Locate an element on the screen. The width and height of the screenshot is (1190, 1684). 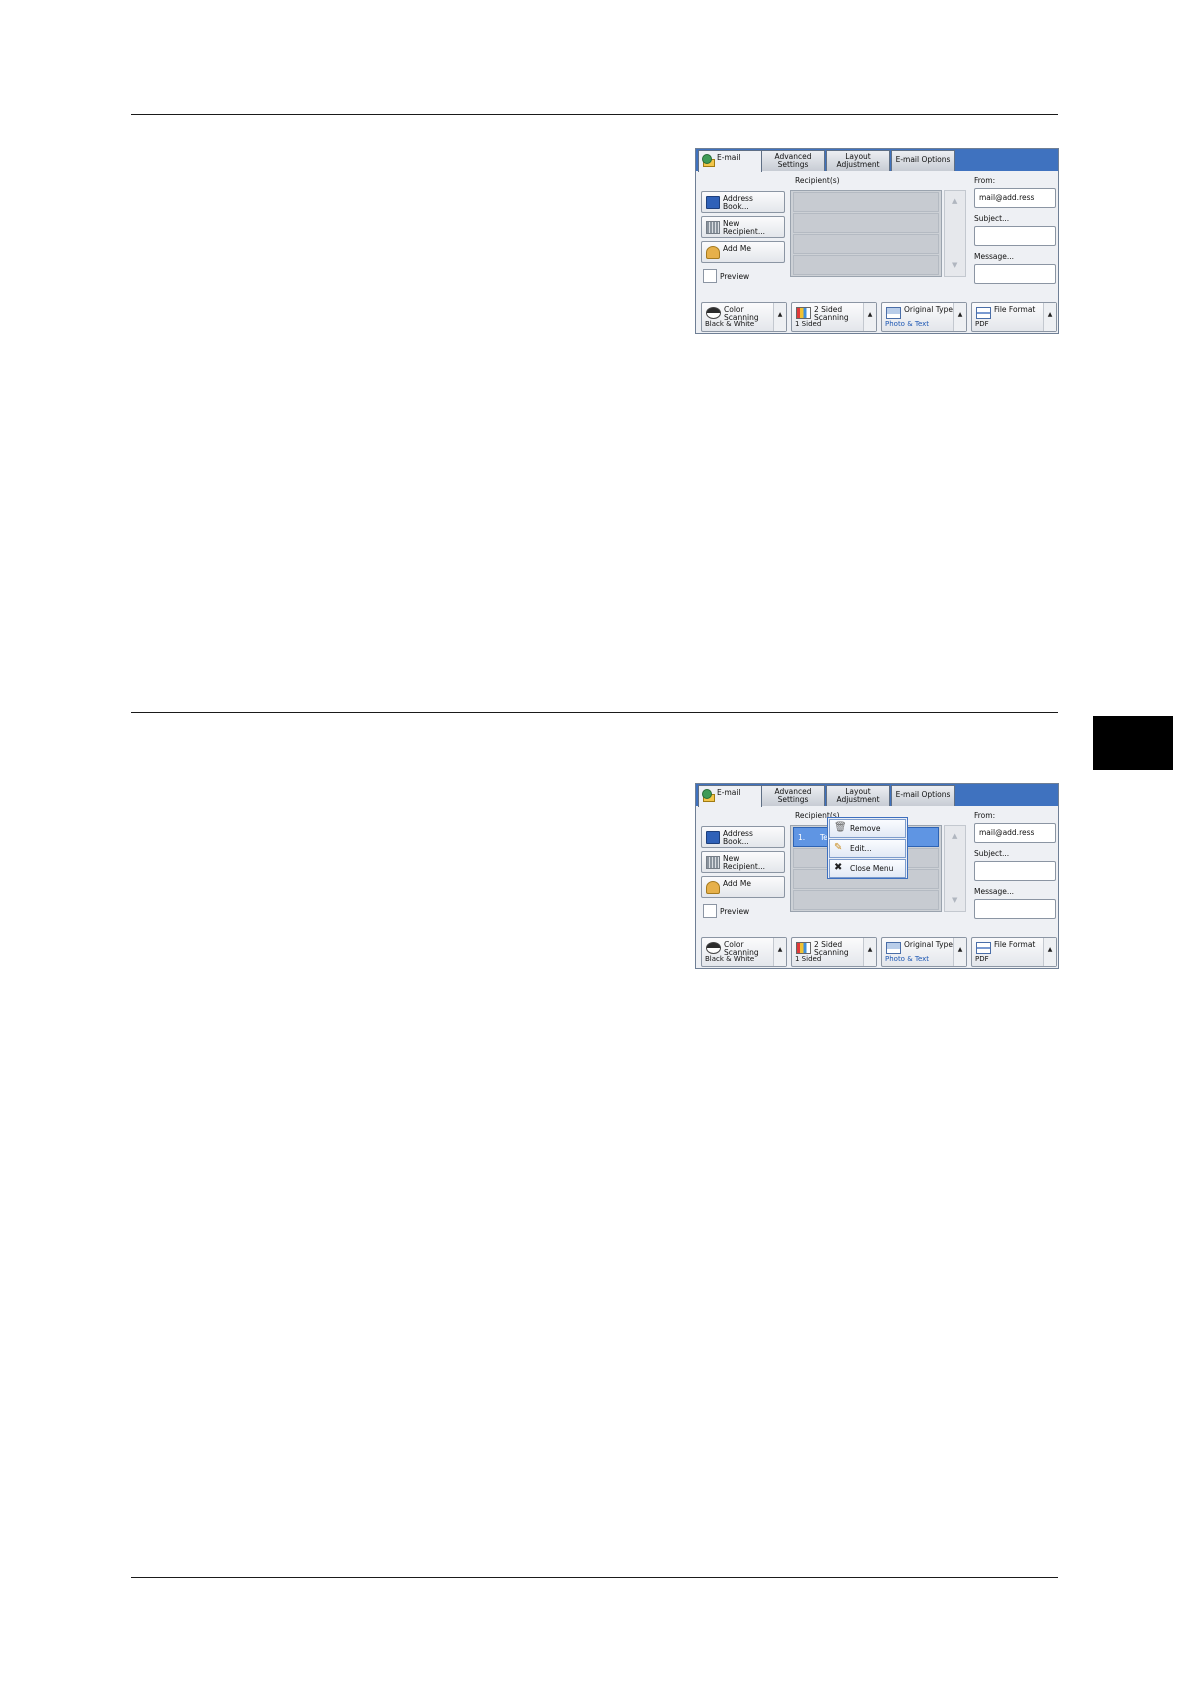
bottom-rule is located at coordinates (594, 1577).